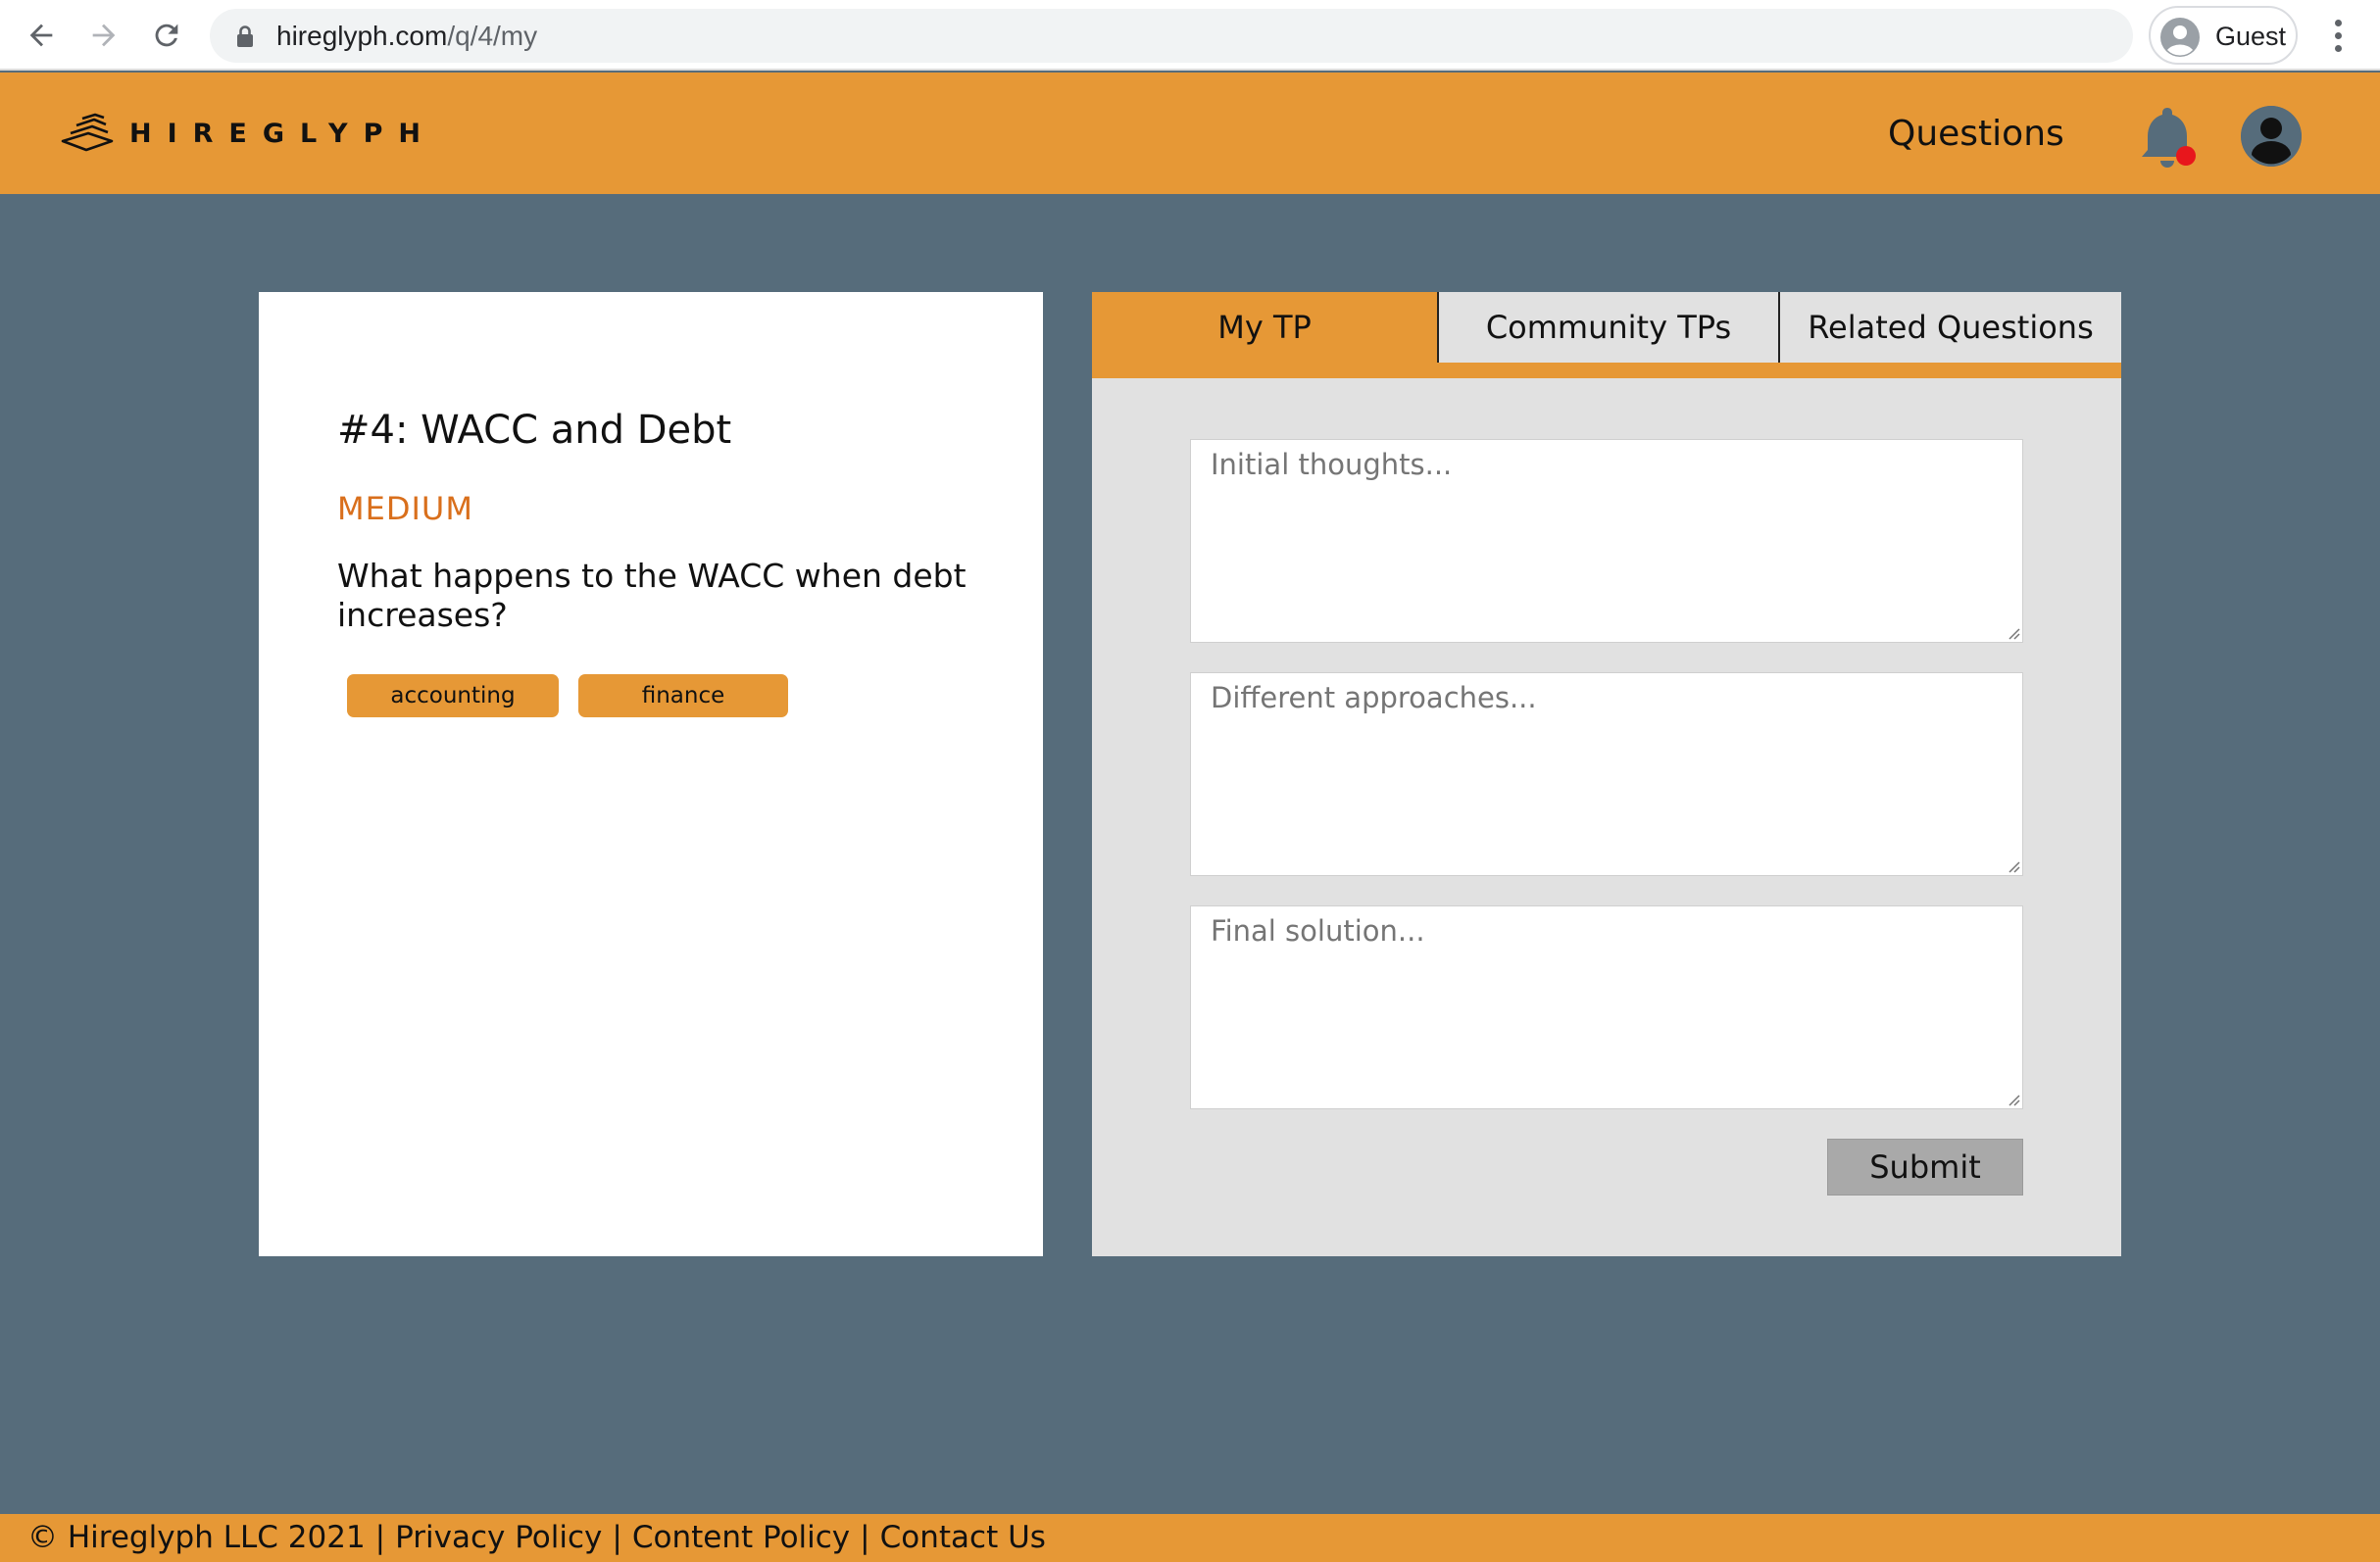 The height and width of the screenshot is (1562, 2380). Describe the element at coordinates (362, 36) in the screenshot. I see `url-host: hireglyph.com` at that location.